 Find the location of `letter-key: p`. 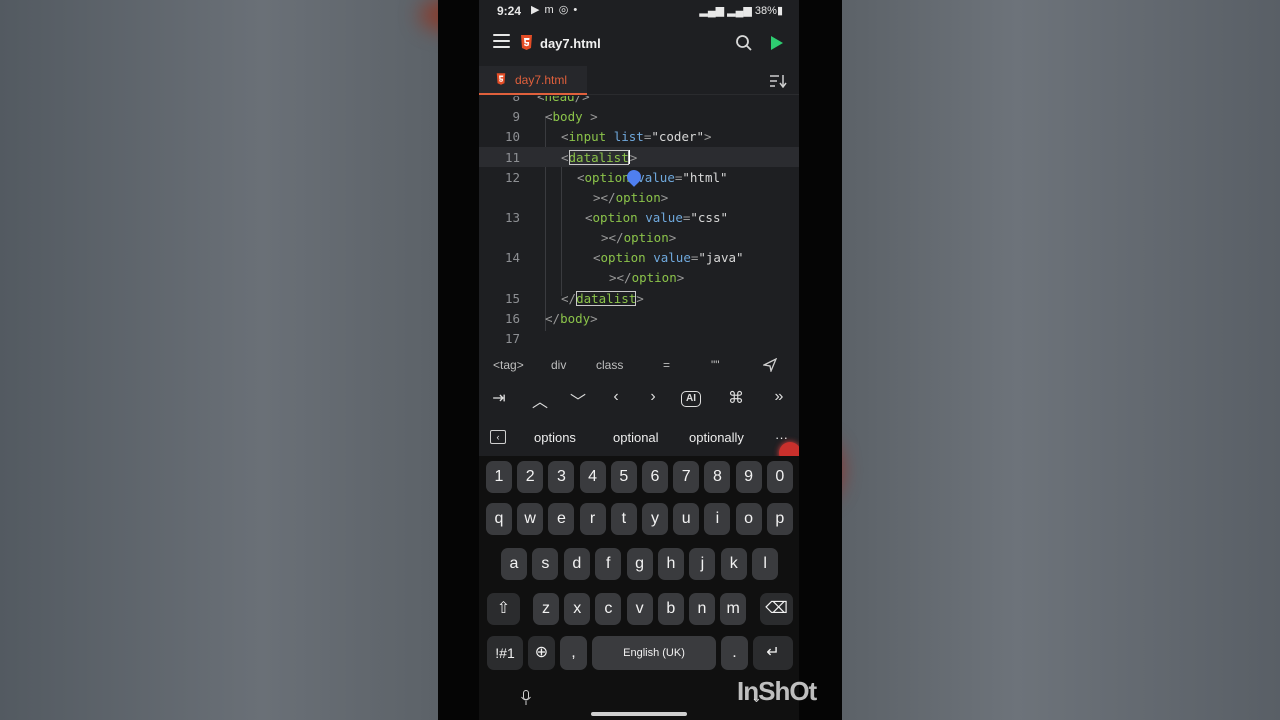

letter-key: p is located at coordinates (779, 519).